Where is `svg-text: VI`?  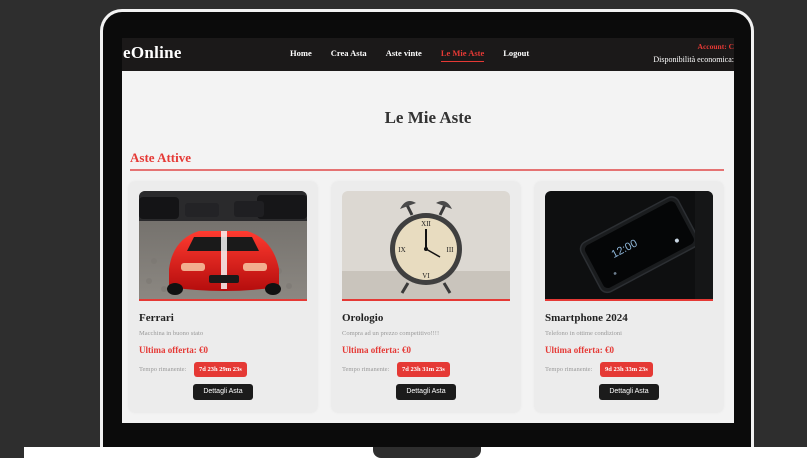
svg-text: VI is located at coordinates (426, 276).